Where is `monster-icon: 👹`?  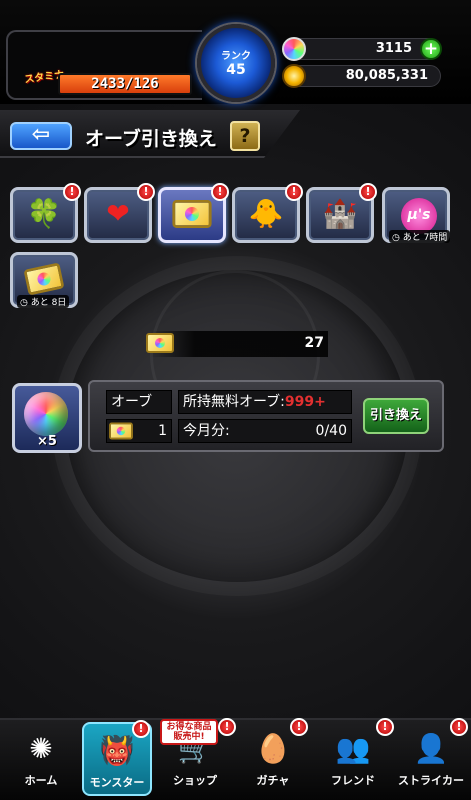 monster-icon: 👹 is located at coordinates (117, 750).